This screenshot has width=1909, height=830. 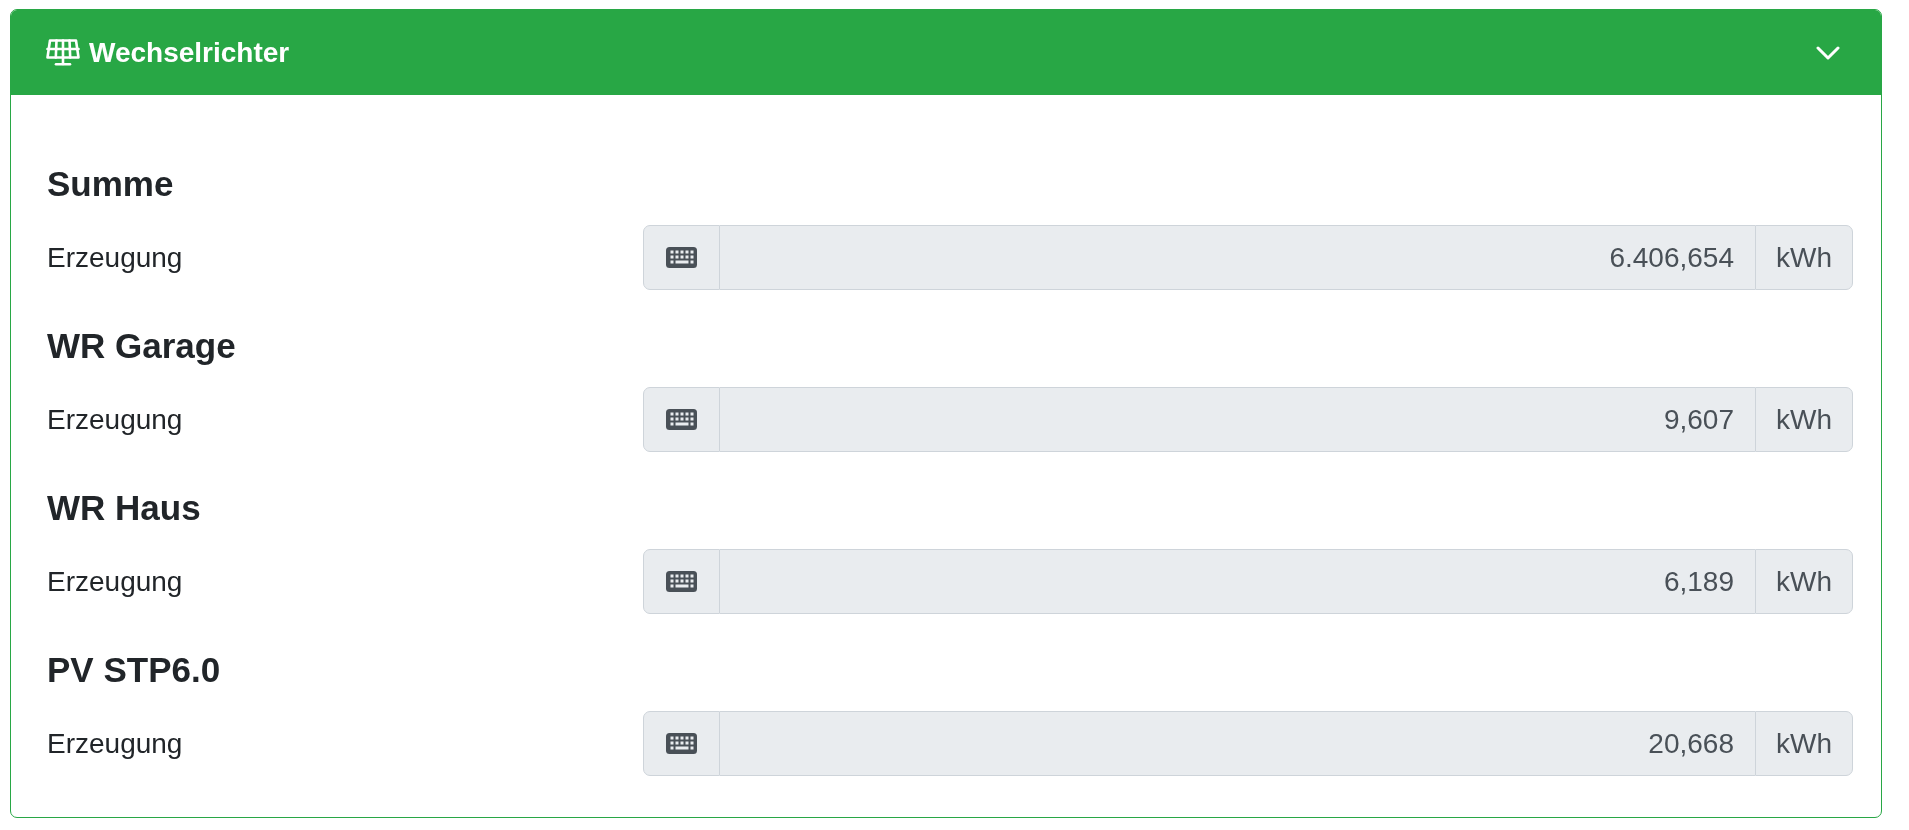 I want to click on value-field: 20,668, so click(x=1237, y=743).